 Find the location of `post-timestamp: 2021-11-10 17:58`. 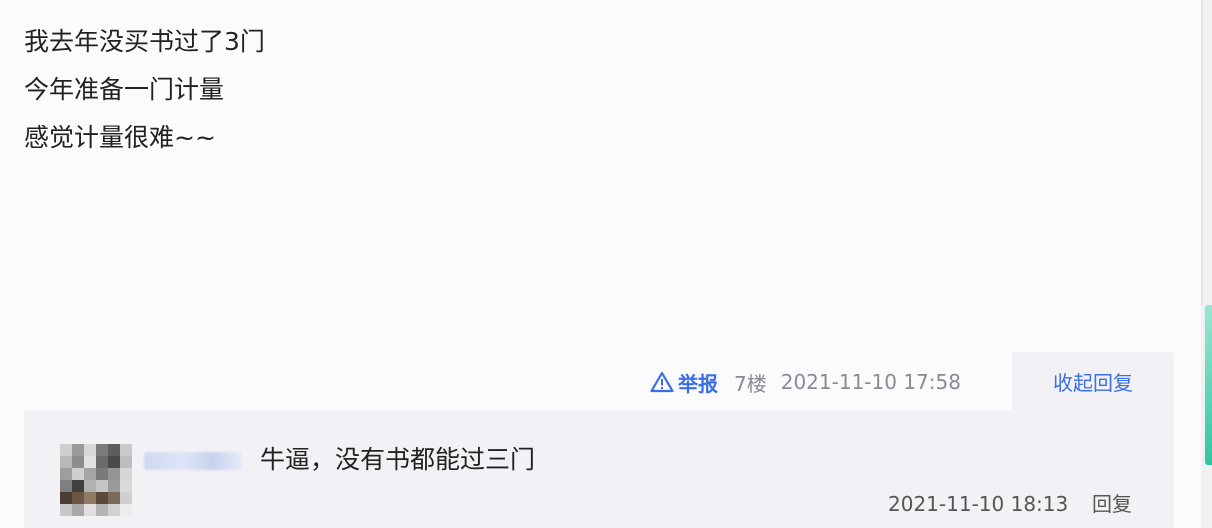

post-timestamp: 2021-11-10 17:58 is located at coordinates (870, 382).